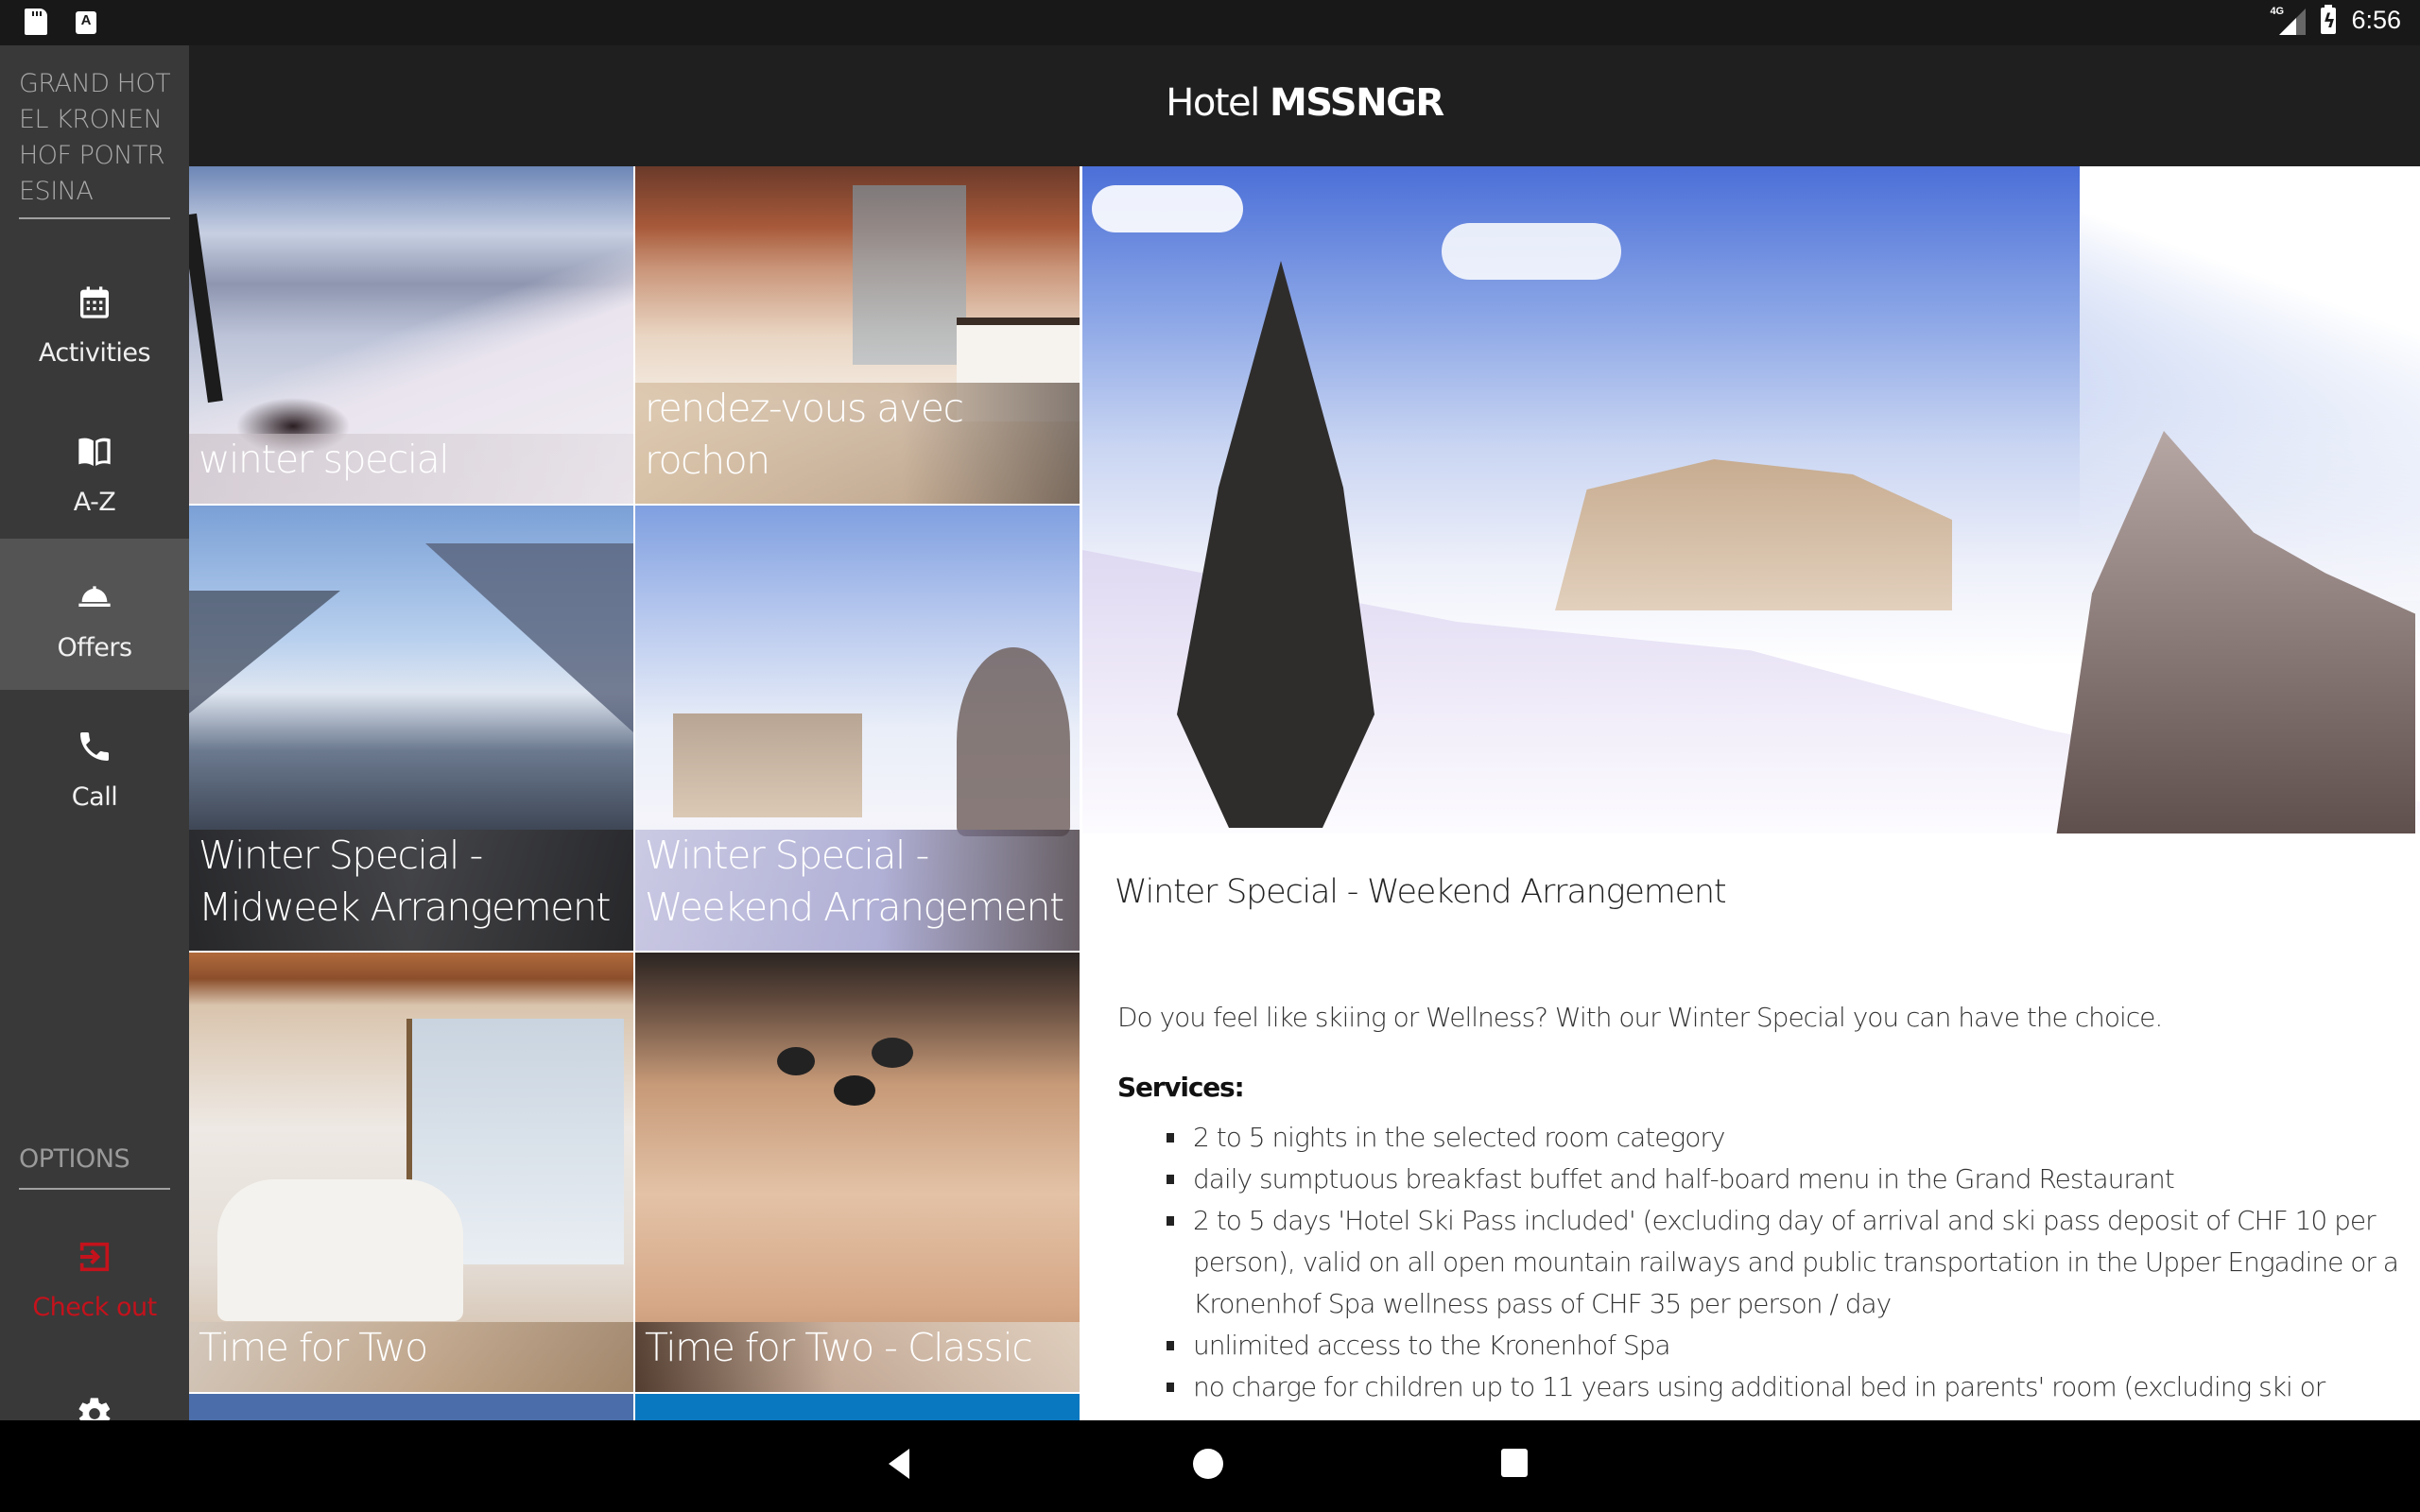 The height and width of the screenshot is (1512, 2420). I want to click on checkout-button: Check out, so click(95, 1293).